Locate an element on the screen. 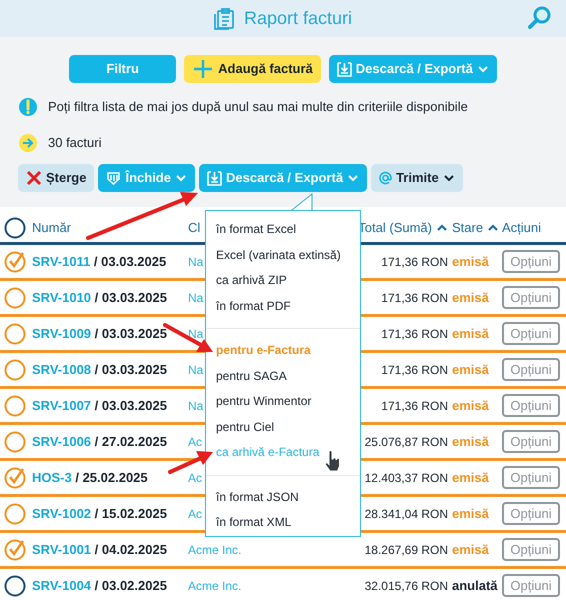 The width and height of the screenshot is (566, 600). button: Închide is located at coordinates (146, 178).